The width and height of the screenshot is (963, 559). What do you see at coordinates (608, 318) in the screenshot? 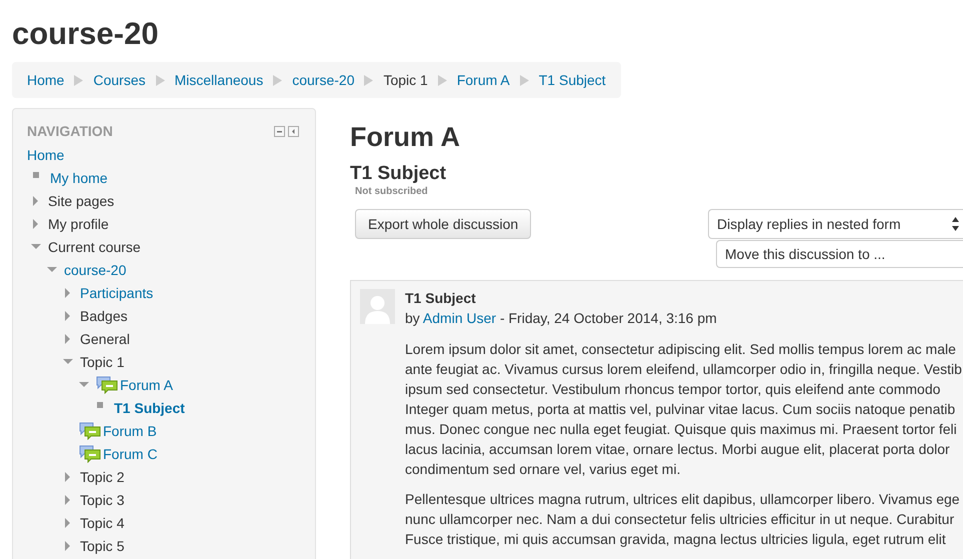
I see `post-date: - Friday, 24 October 2014, 3:16 pm` at bounding box center [608, 318].